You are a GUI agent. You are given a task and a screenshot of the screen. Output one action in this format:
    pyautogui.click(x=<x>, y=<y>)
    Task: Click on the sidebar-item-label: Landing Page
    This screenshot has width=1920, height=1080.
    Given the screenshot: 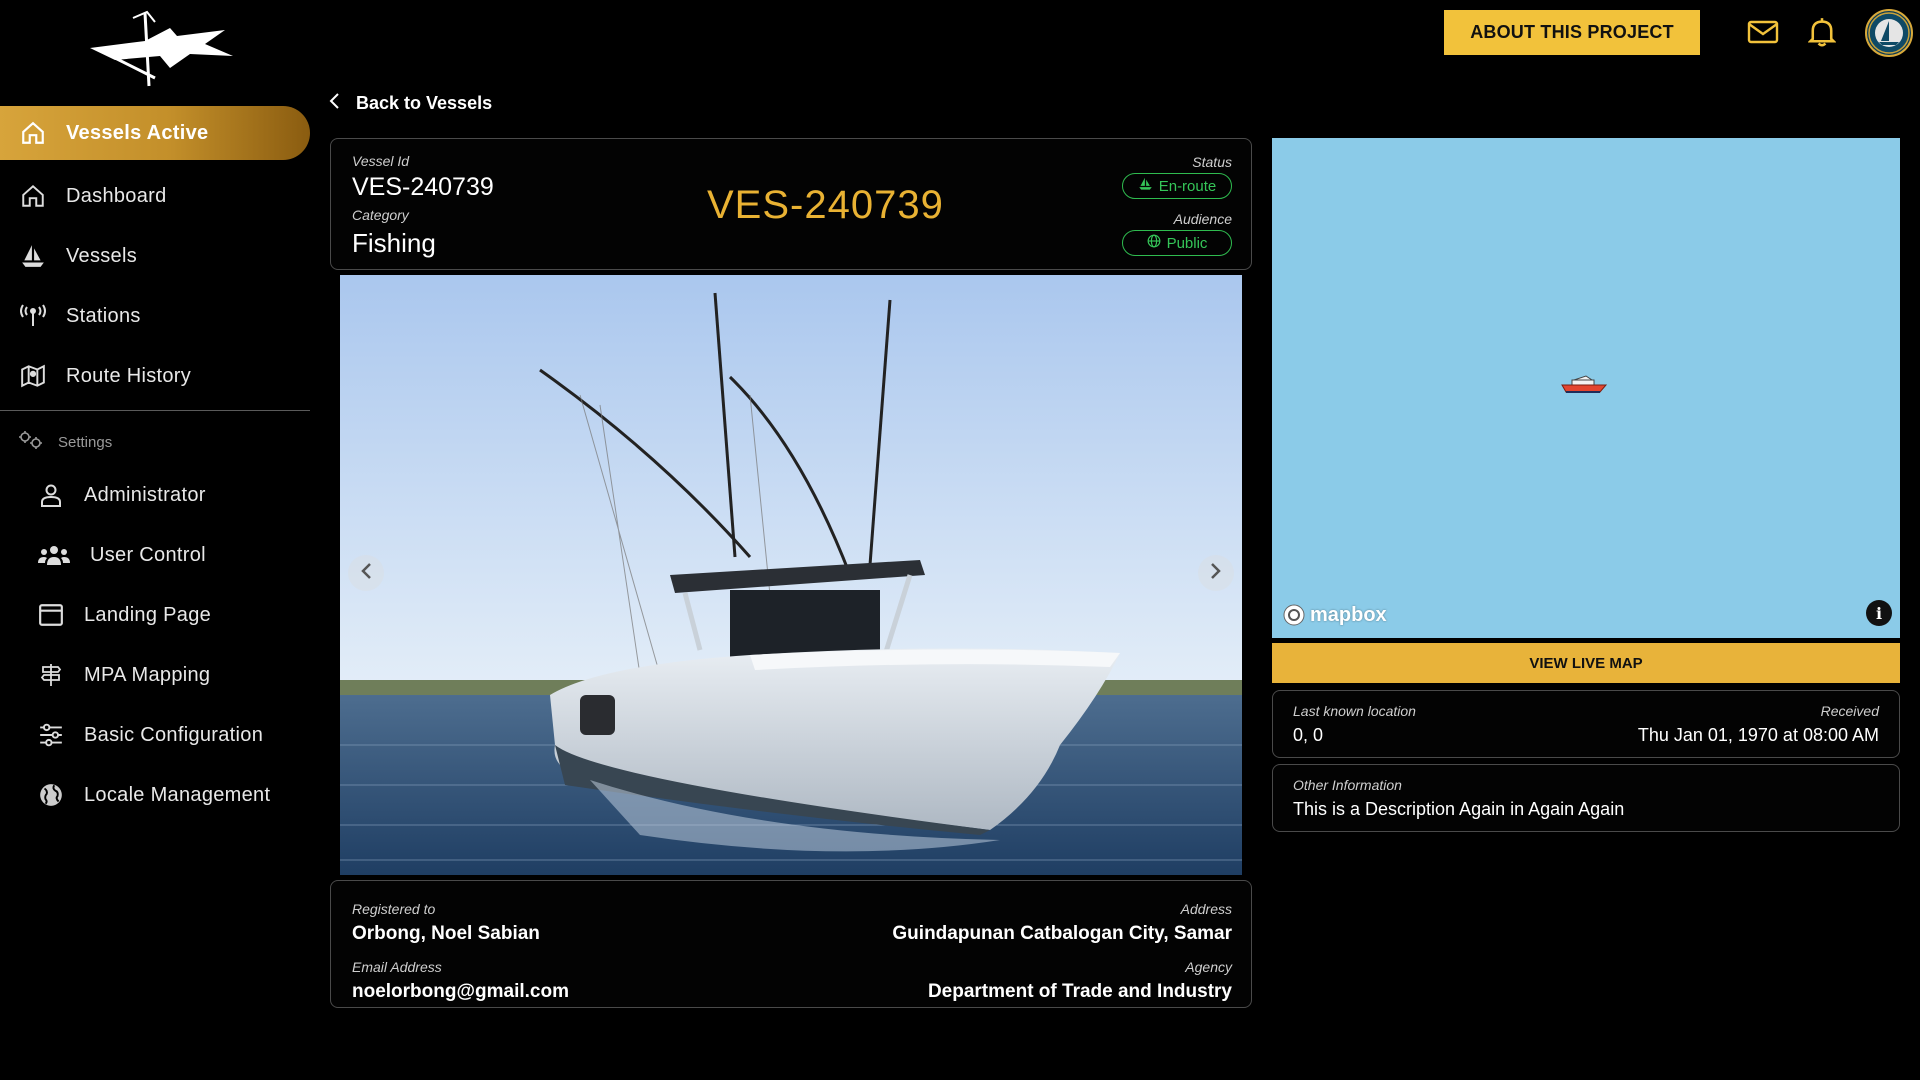 What is the action you would take?
    pyautogui.click(x=148, y=614)
    